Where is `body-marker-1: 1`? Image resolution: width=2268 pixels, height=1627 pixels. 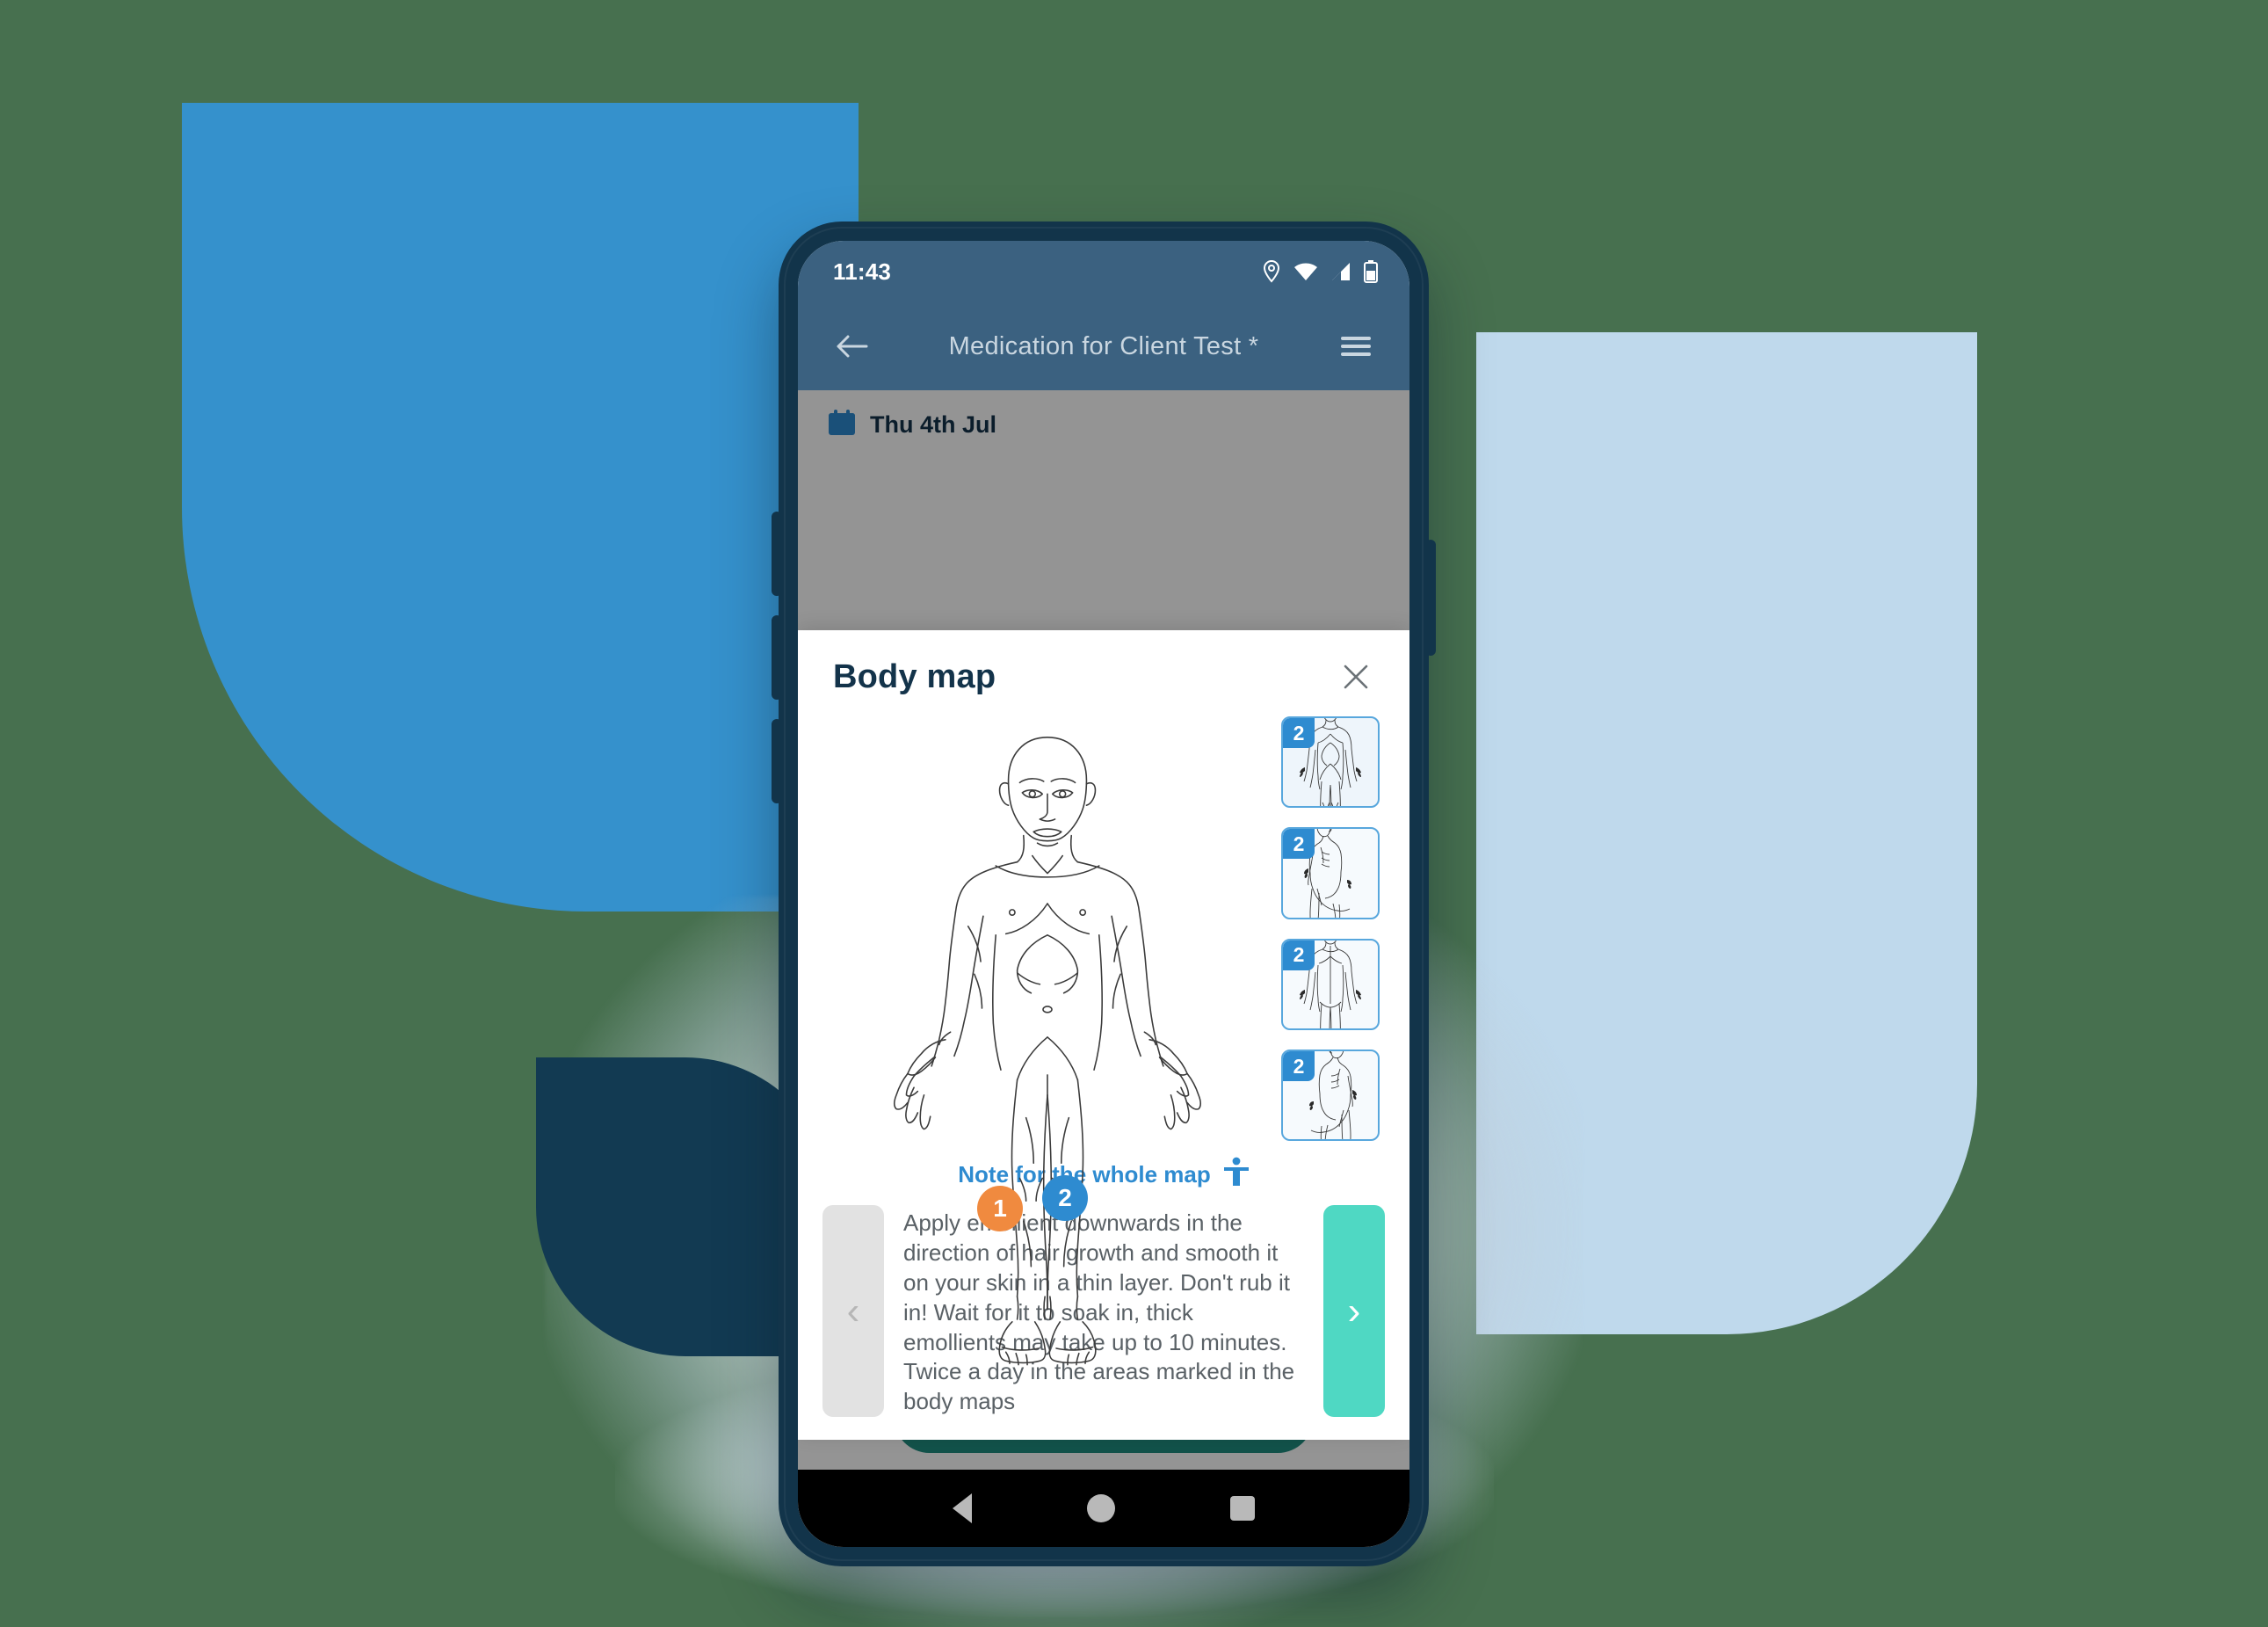 body-marker-1: 1 is located at coordinates (1000, 1208).